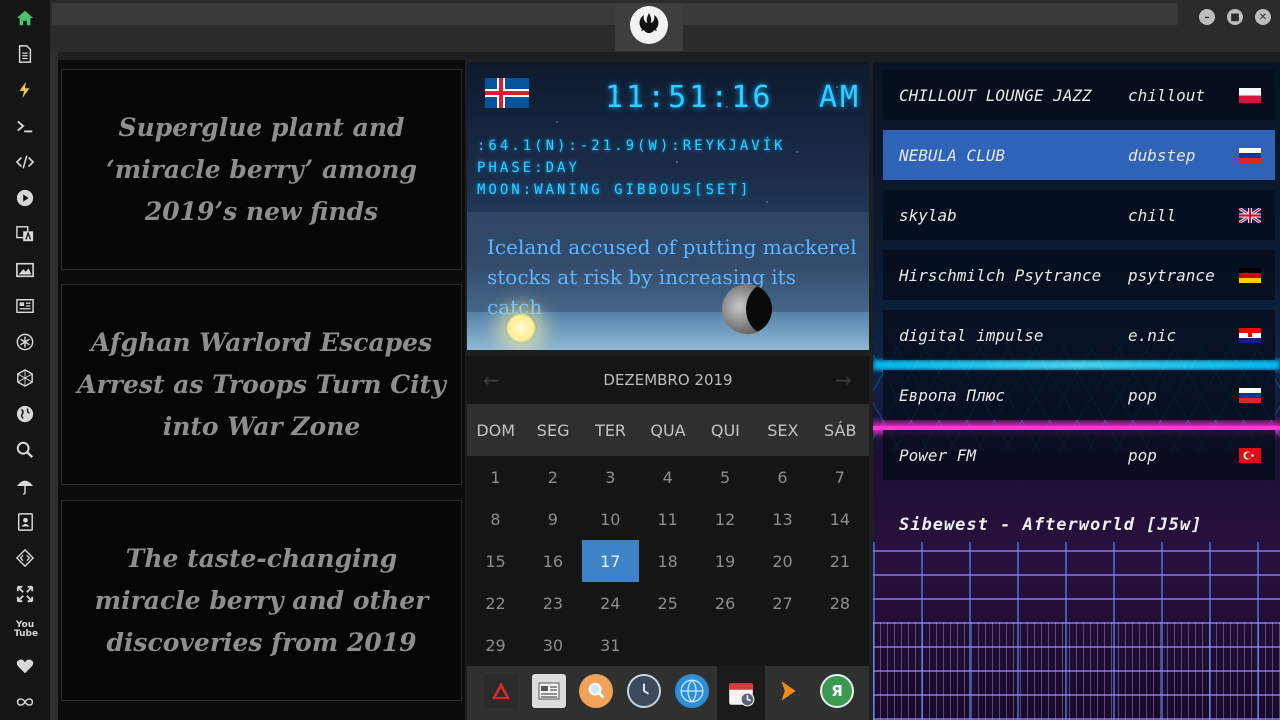  I want to click on translate-icon, so click(25, 234).